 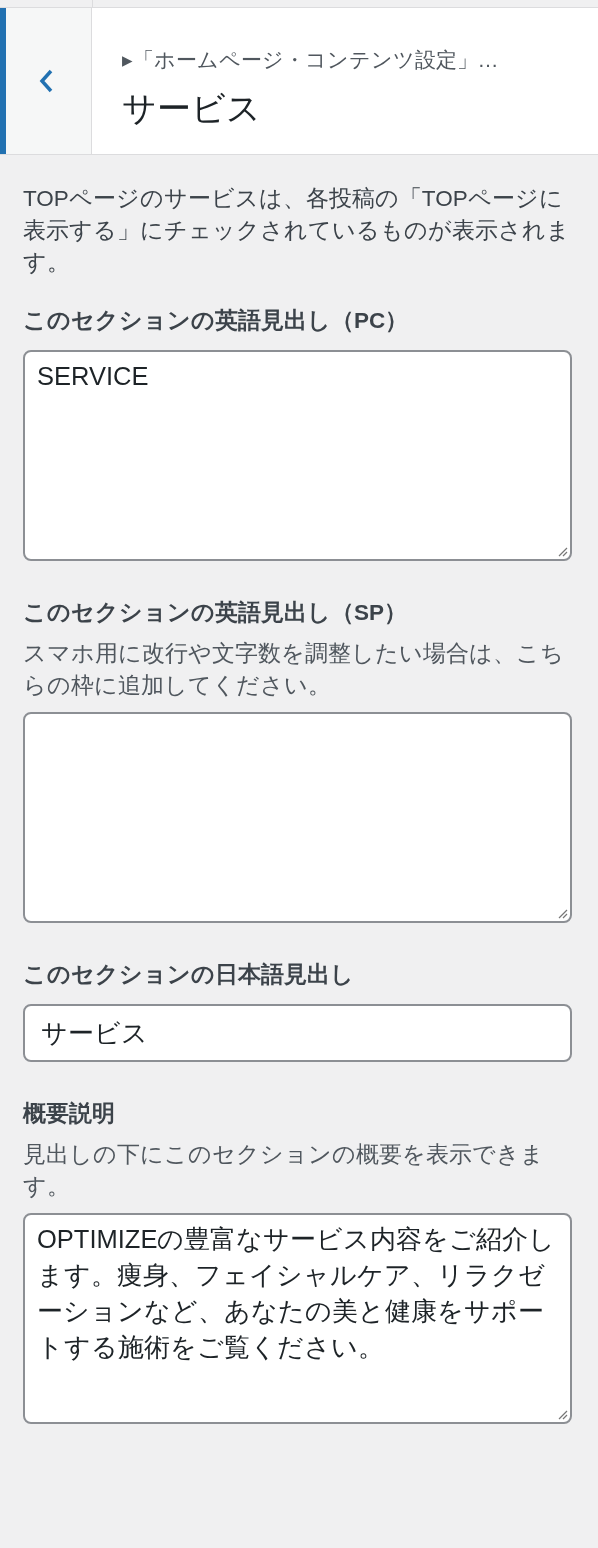 I want to click on field-description: スマホ用に改行や文字数を調整したい場合は、こちらの枠に追加してください。, so click(x=294, y=670).